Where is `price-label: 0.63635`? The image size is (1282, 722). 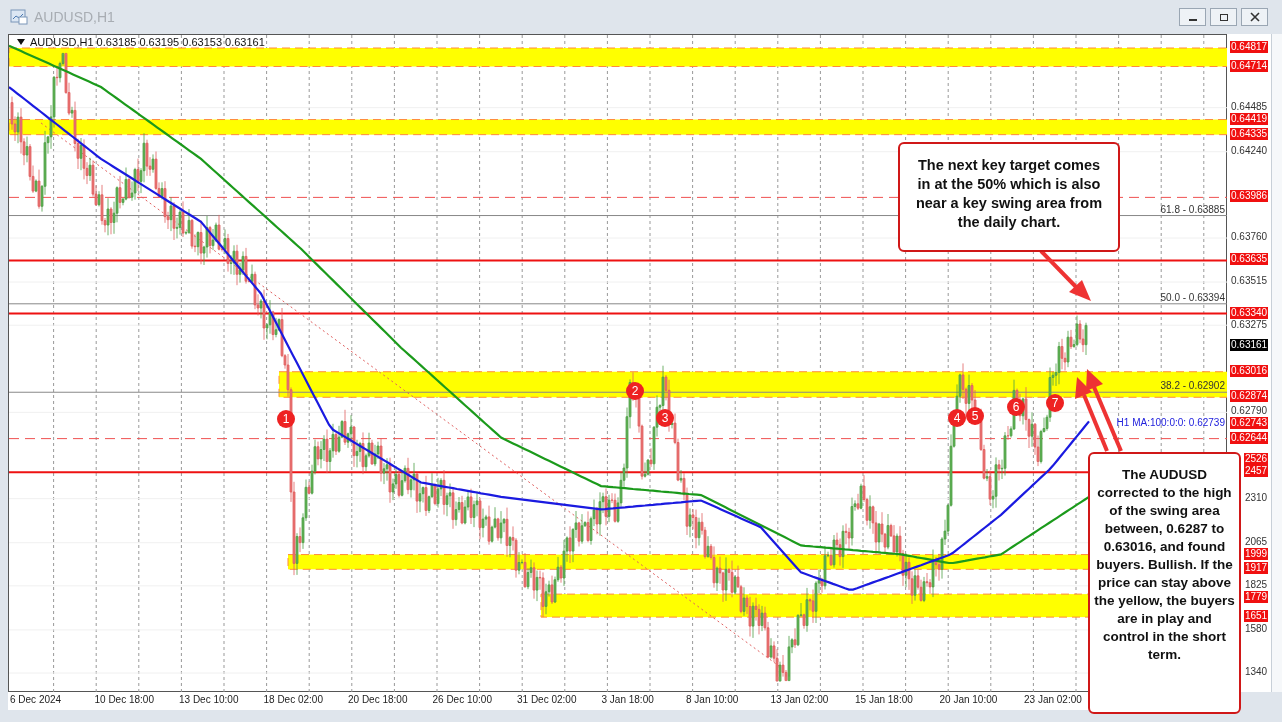 price-label: 0.63635 is located at coordinates (1249, 259).